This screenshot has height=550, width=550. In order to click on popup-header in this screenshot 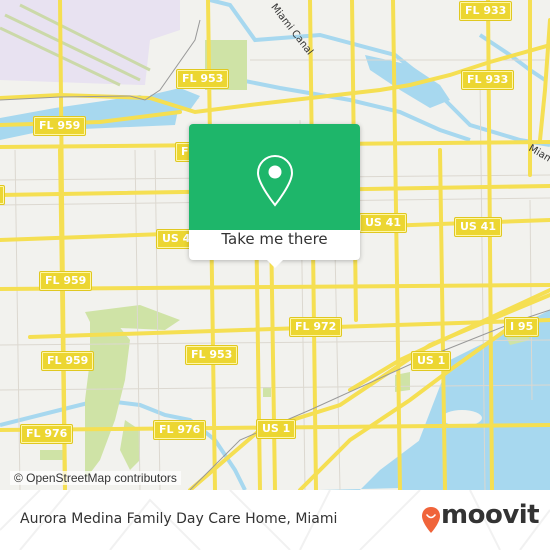, I will do `click(274, 177)`.